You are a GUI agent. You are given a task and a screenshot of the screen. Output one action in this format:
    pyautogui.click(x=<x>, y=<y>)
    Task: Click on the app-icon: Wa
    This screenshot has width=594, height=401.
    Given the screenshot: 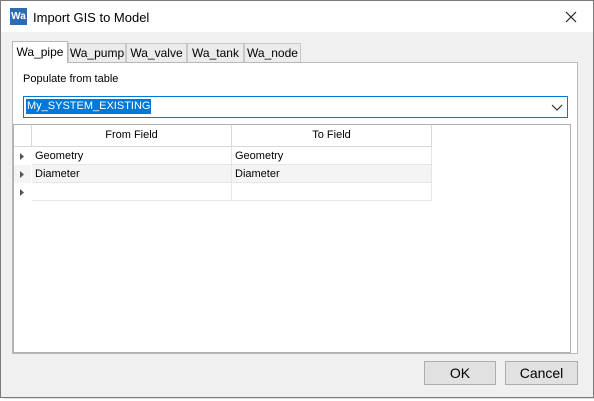 What is the action you would take?
    pyautogui.click(x=18, y=16)
    